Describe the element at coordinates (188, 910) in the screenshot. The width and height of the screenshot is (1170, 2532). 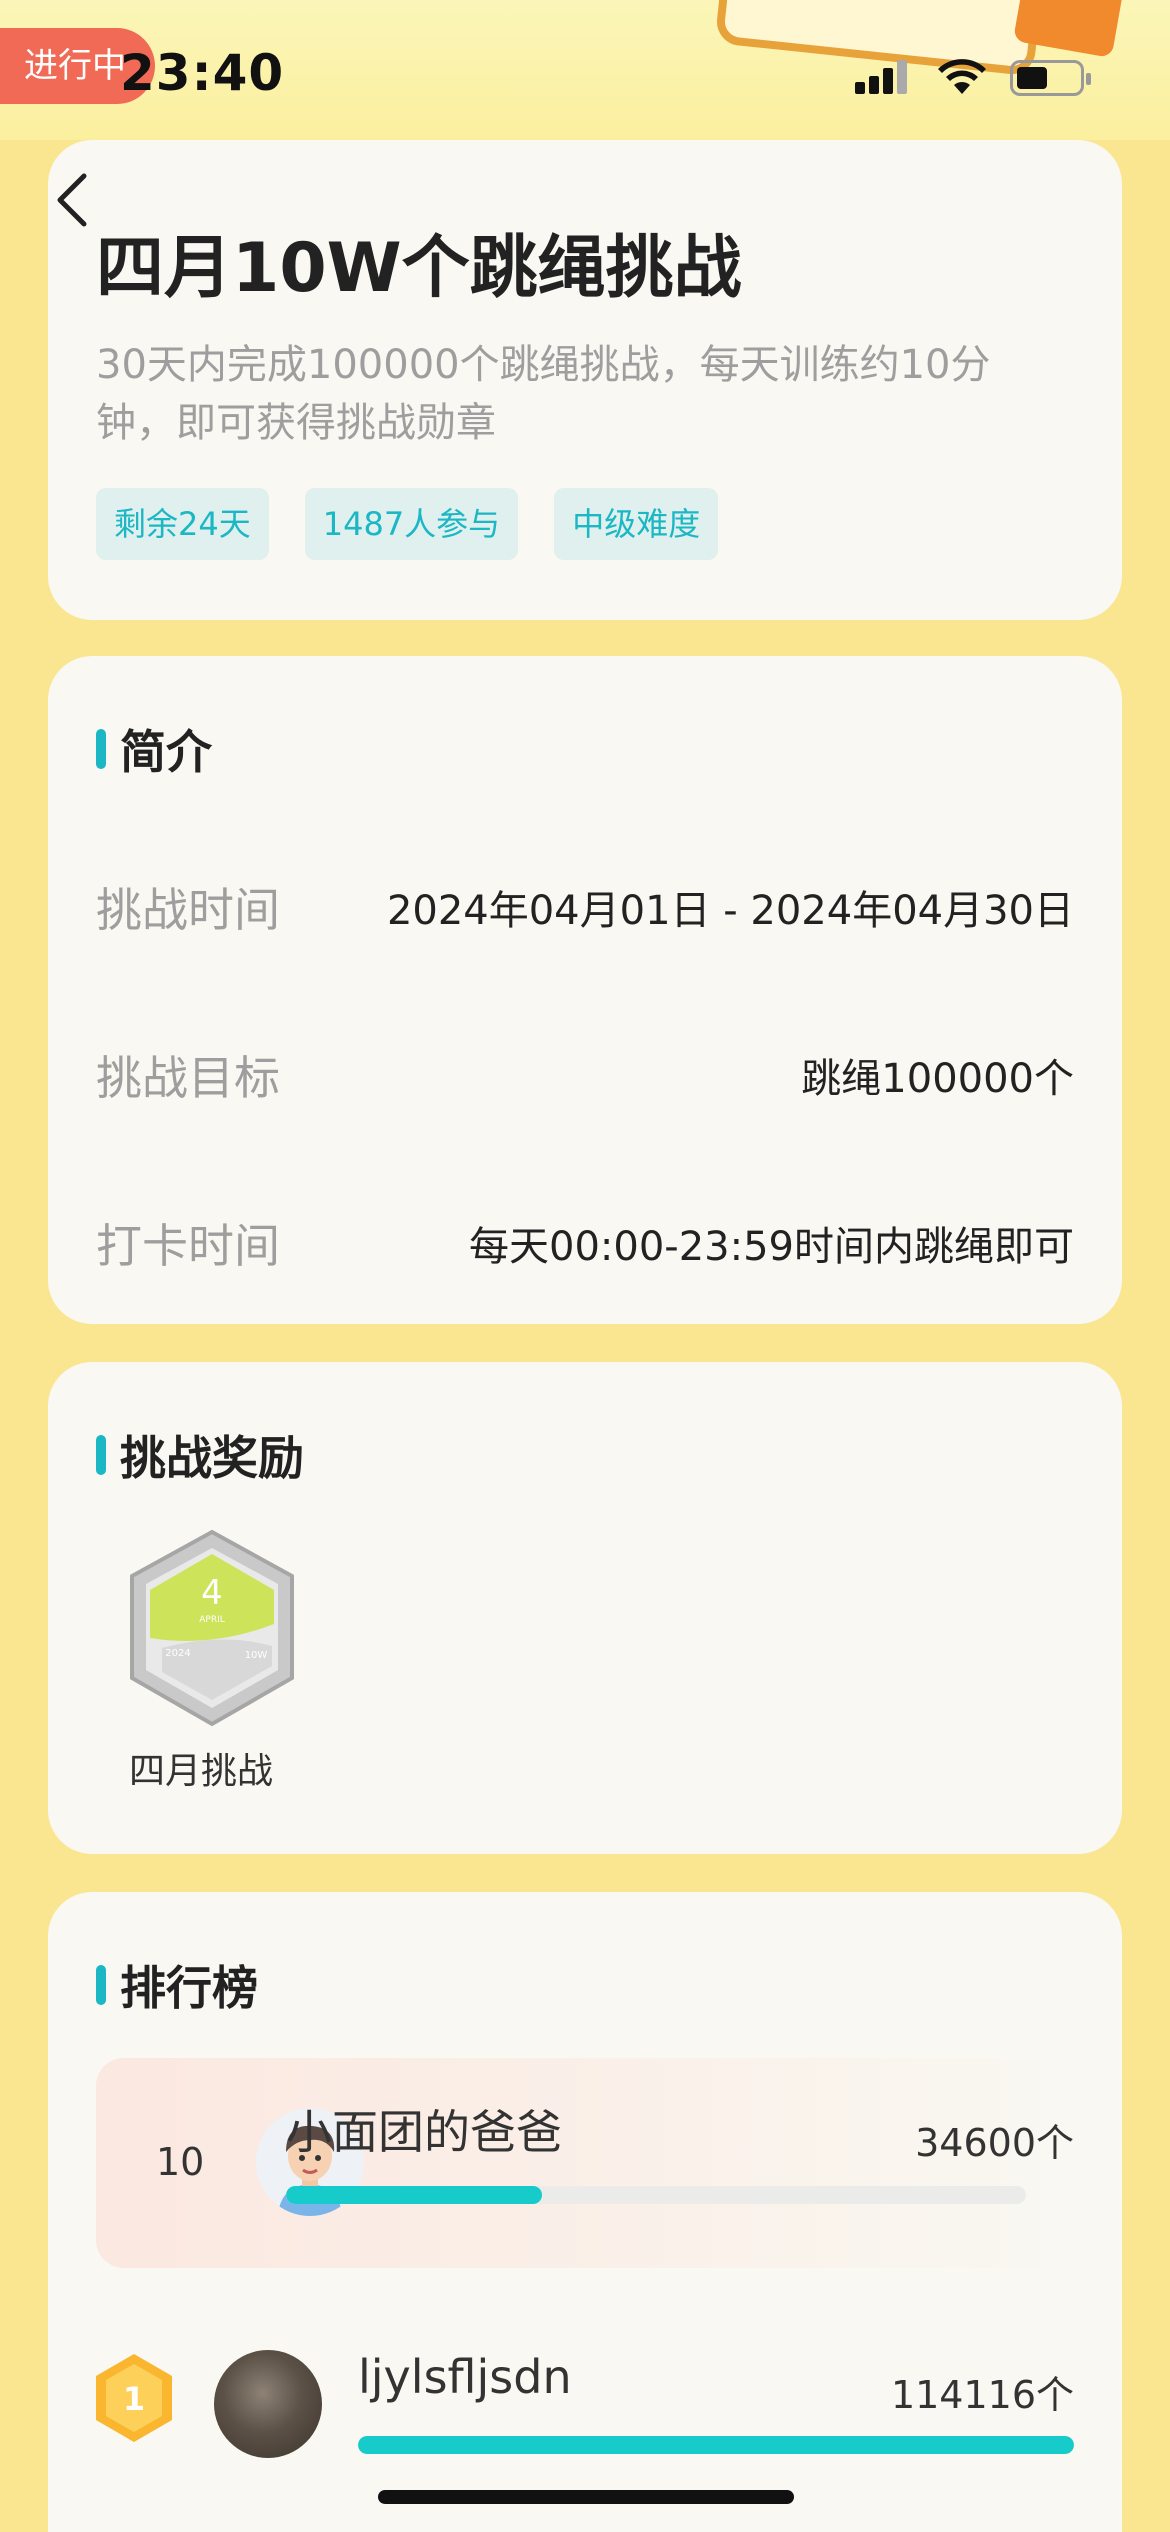
I see `info-label: 挑战时间` at that location.